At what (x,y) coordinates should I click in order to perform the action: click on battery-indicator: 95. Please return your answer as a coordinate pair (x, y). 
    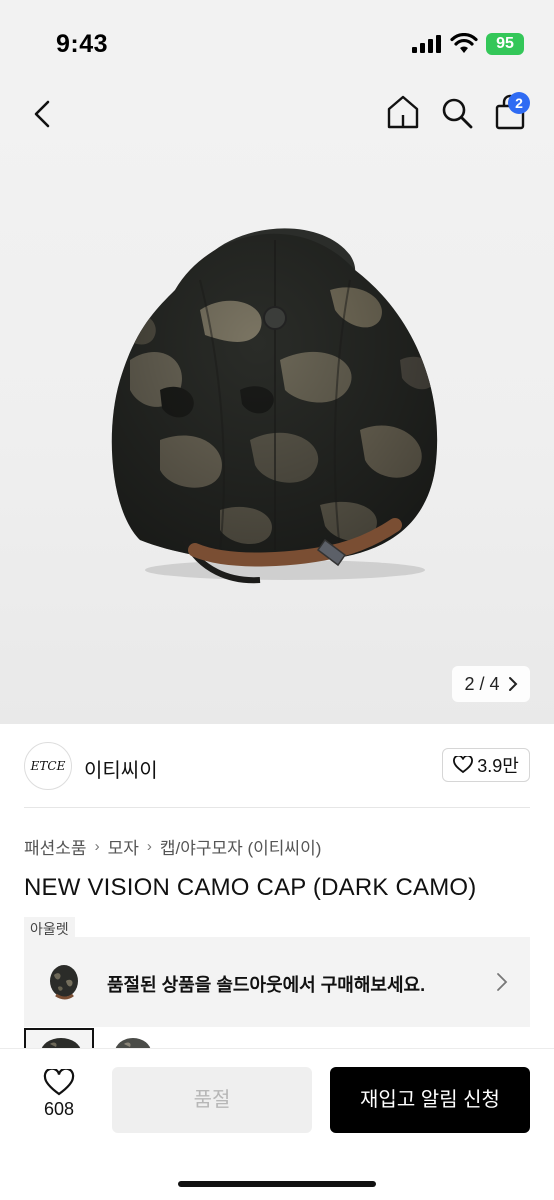
    Looking at the image, I should click on (505, 44).